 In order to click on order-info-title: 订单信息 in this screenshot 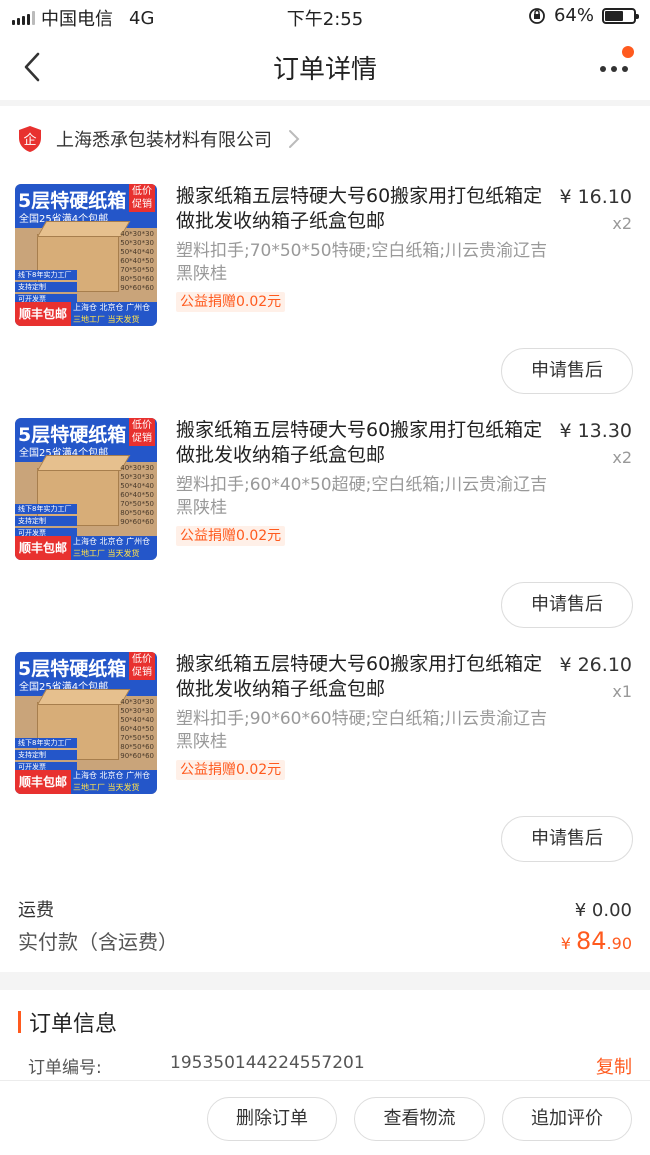, I will do `click(73, 1024)`.